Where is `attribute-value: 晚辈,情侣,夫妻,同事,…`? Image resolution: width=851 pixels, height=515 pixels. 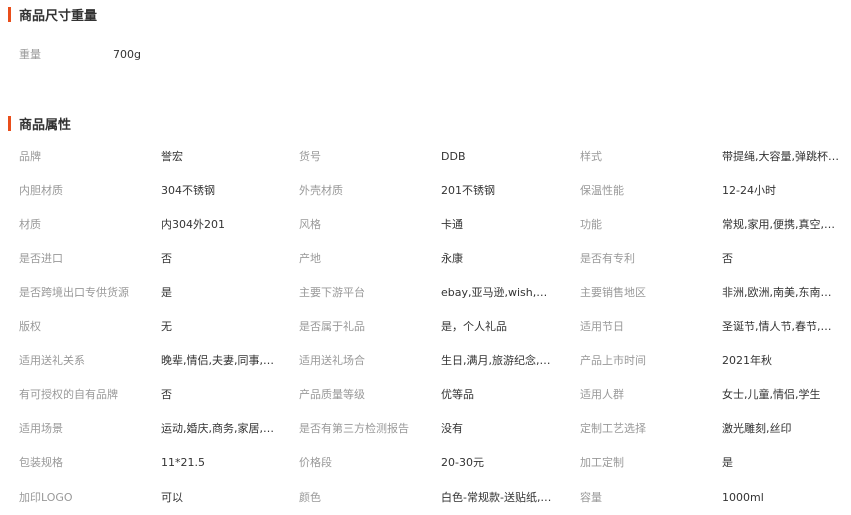
attribute-value: 晚辈,情侣,夫妻,同事,… is located at coordinates (217, 360).